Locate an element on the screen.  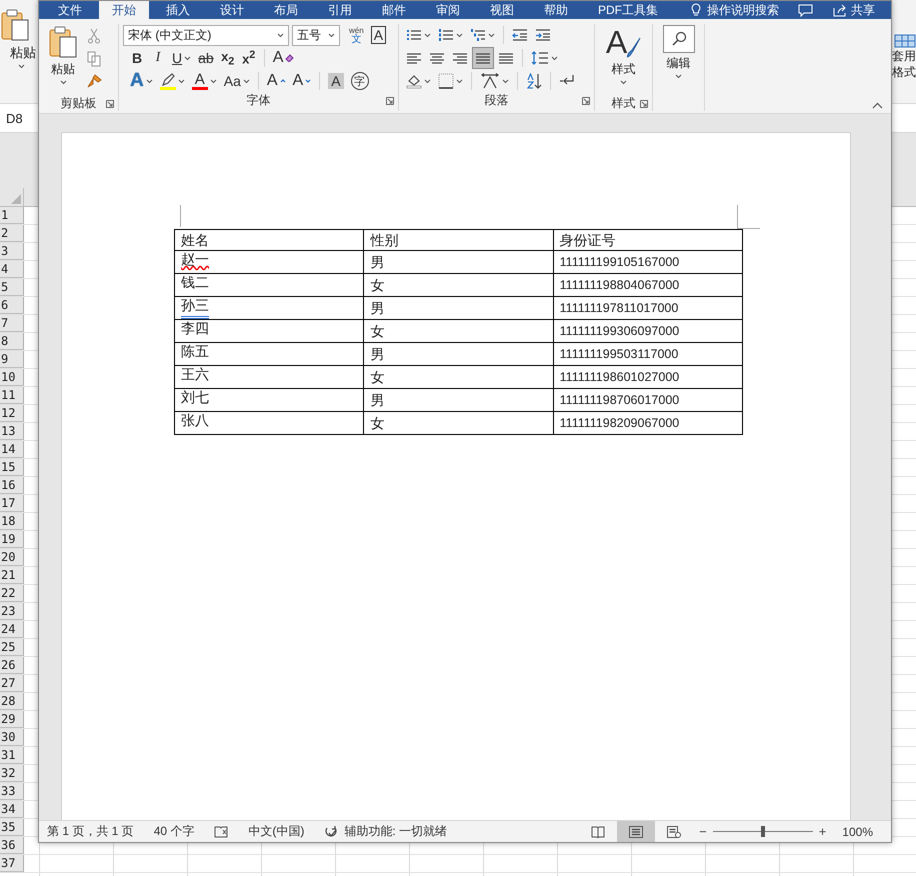
underline-button: U is located at coordinates (181, 58).